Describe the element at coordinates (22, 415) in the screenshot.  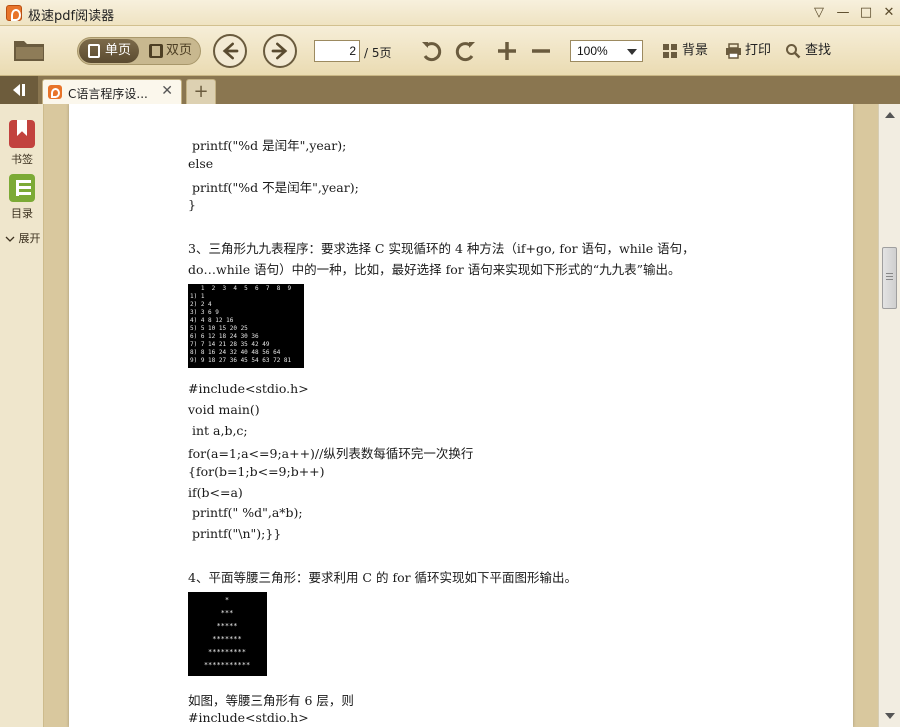
I see `left-sidebar: 书签 目录 展开` at that location.